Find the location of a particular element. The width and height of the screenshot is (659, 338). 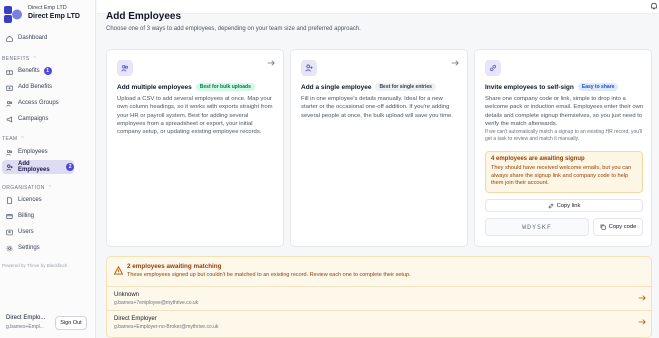

section-benefits: BENEFITS ⌃ is located at coordinates (19, 59).